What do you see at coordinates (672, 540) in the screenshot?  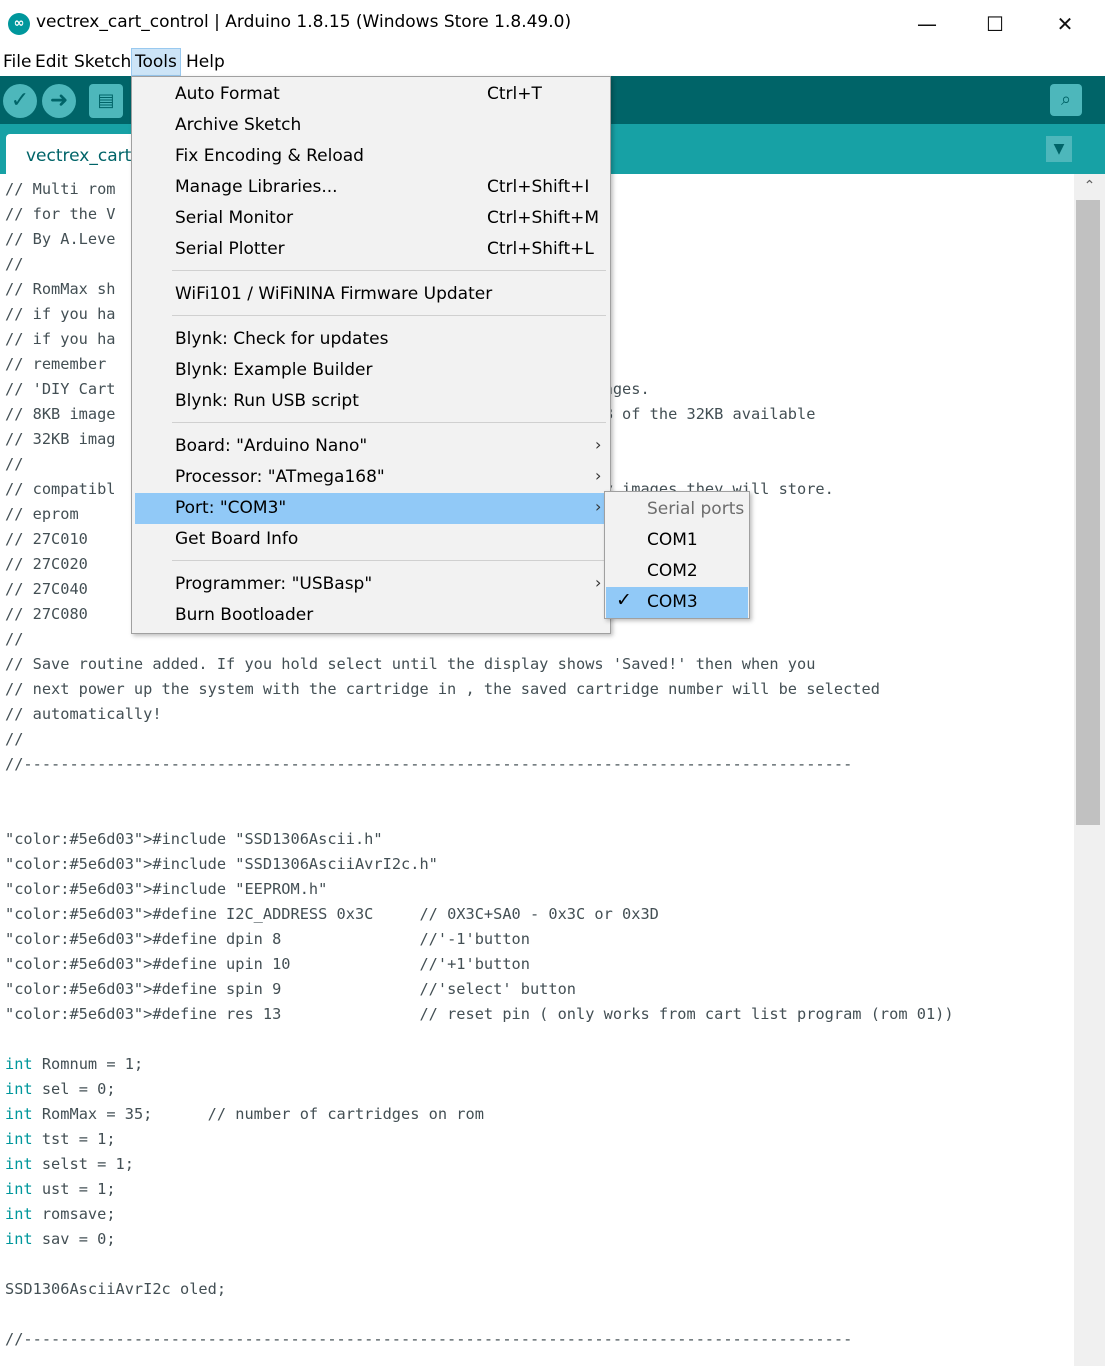 I see `port-option-label: COM1` at bounding box center [672, 540].